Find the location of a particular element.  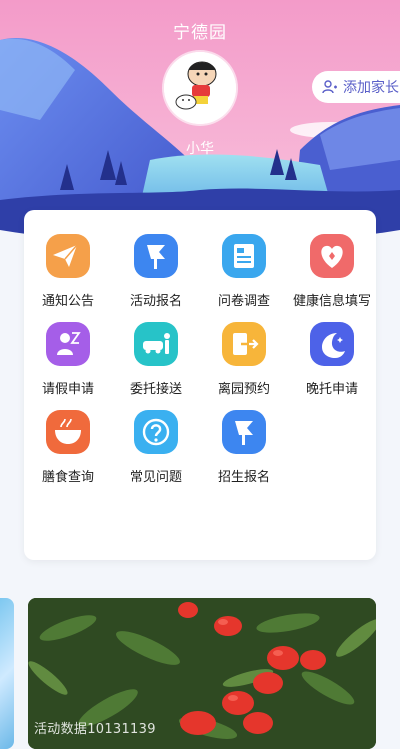

menu-item-4: 健康信息填写 is located at coordinates (332, 259).